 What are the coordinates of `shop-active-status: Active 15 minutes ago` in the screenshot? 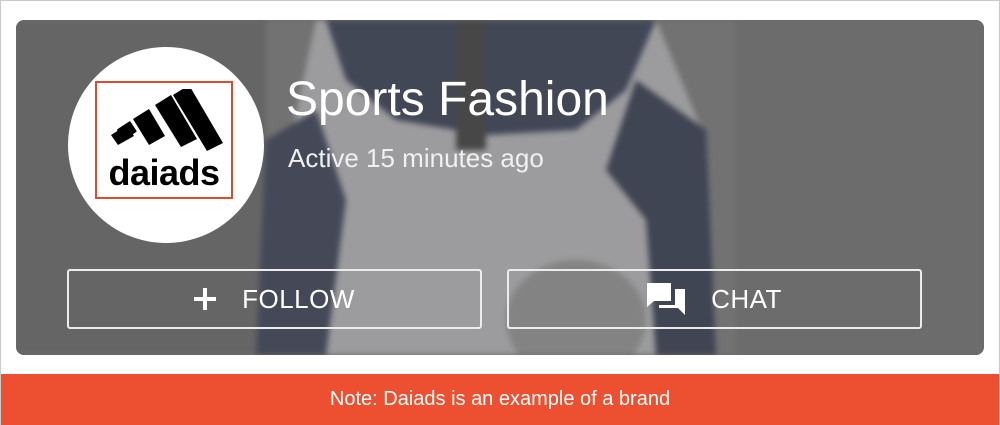 It's located at (416, 158).